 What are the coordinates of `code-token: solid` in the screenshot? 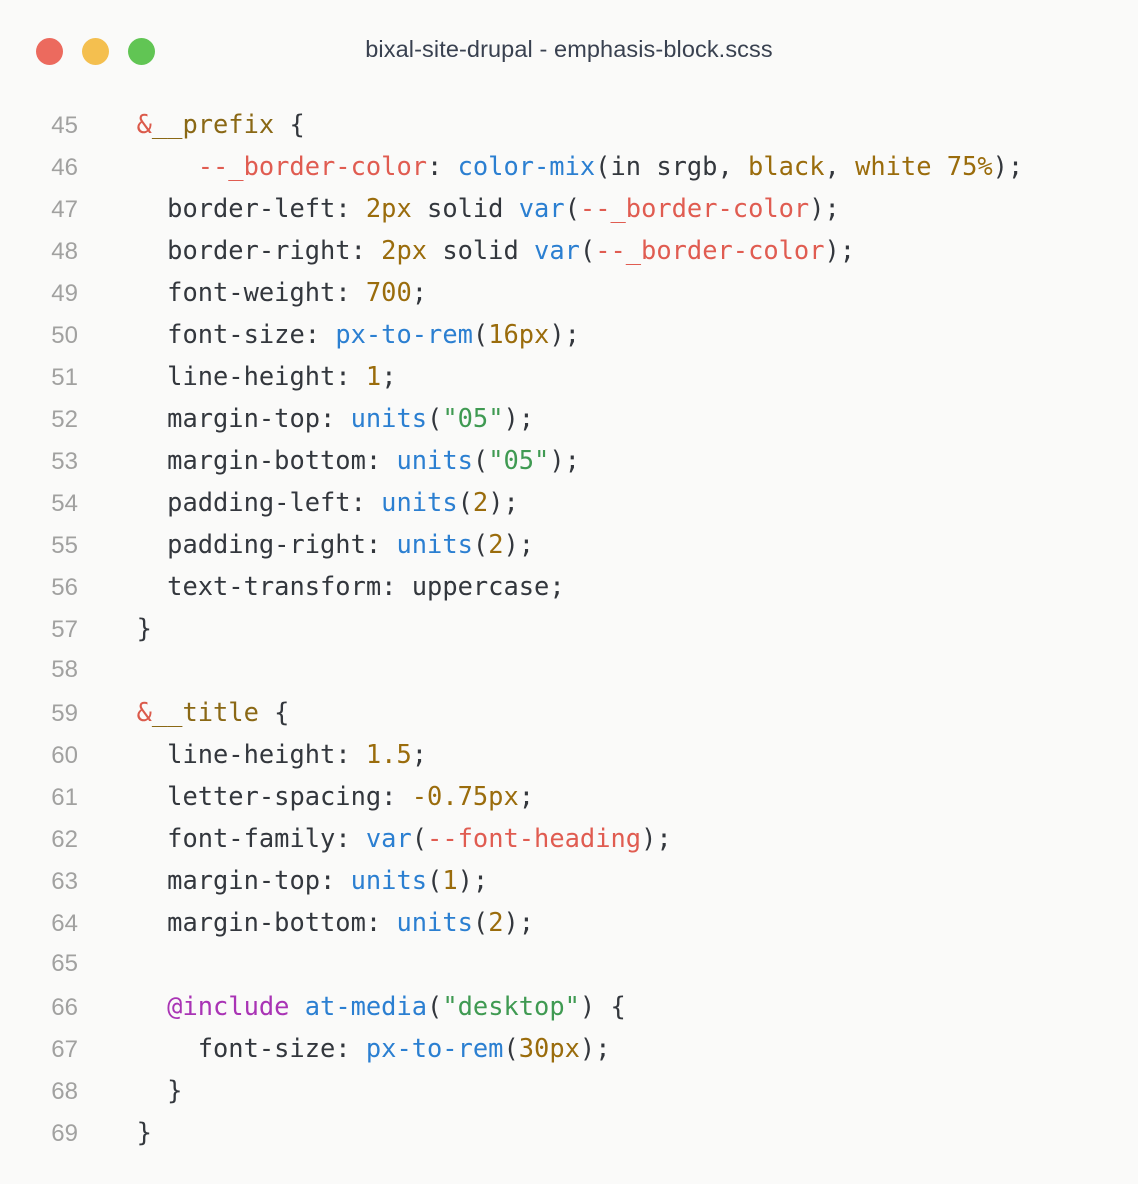 It's located at (481, 250).